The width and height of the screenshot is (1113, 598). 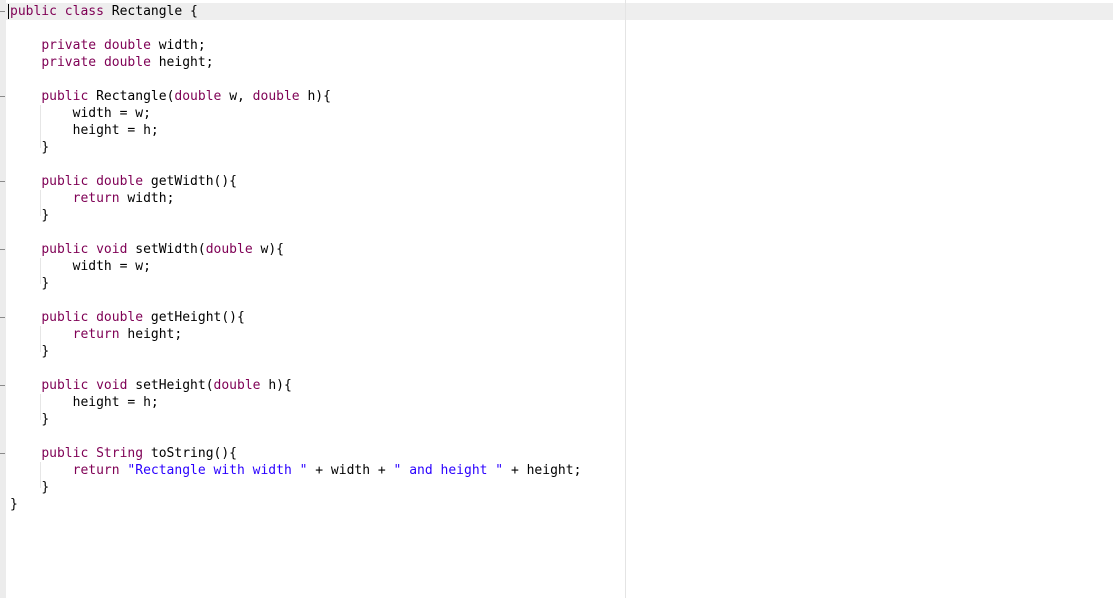 I want to click on code-line: public Rectangle(double w, double h){, so click(x=295, y=96).